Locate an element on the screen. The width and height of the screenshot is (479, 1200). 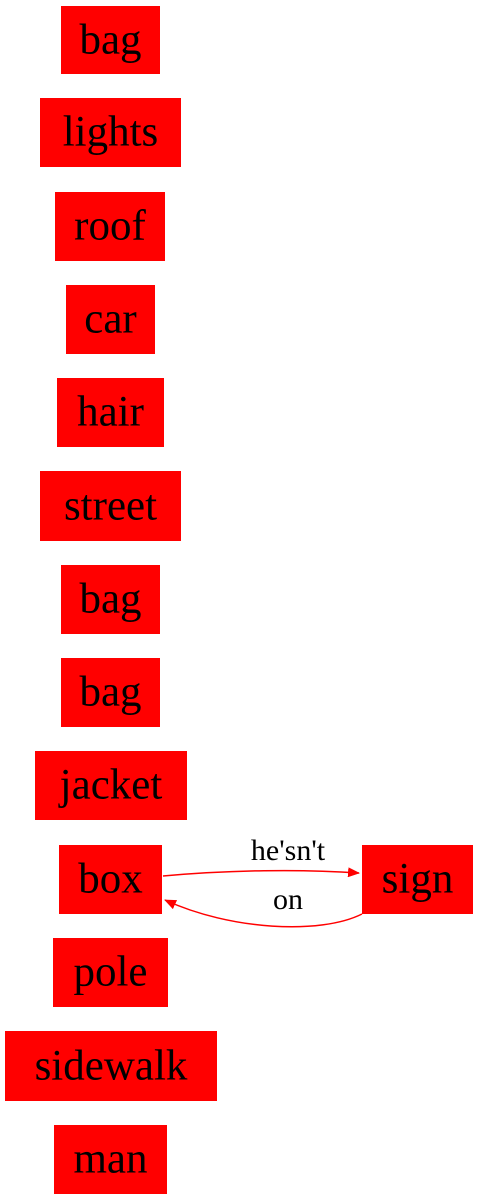
node-jacket: jacket is located at coordinates (111, 785).